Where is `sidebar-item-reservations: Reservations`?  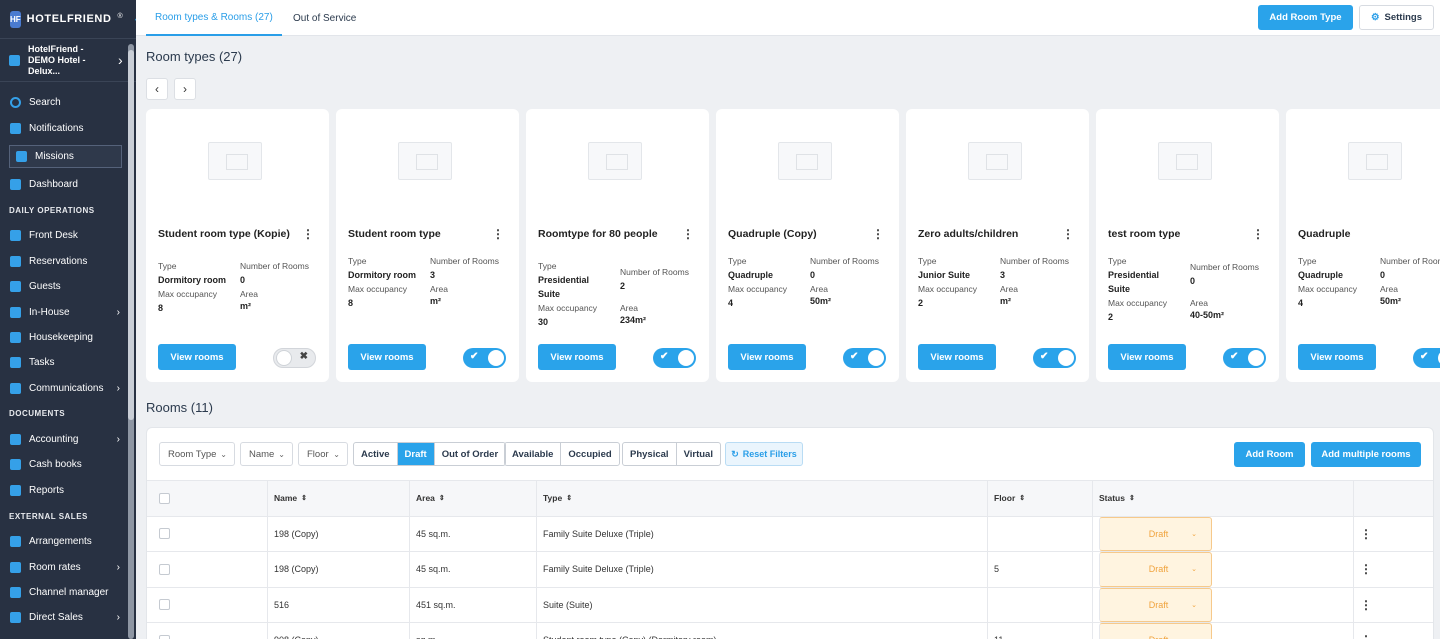
sidebar-item-reservations: Reservations is located at coordinates (63, 261).